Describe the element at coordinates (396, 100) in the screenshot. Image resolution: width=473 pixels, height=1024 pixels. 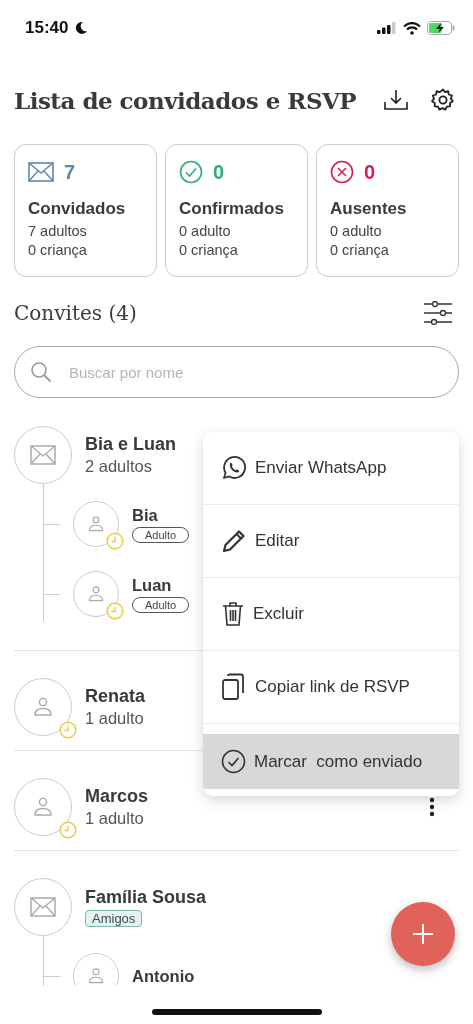
I see `download-icon` at that location.